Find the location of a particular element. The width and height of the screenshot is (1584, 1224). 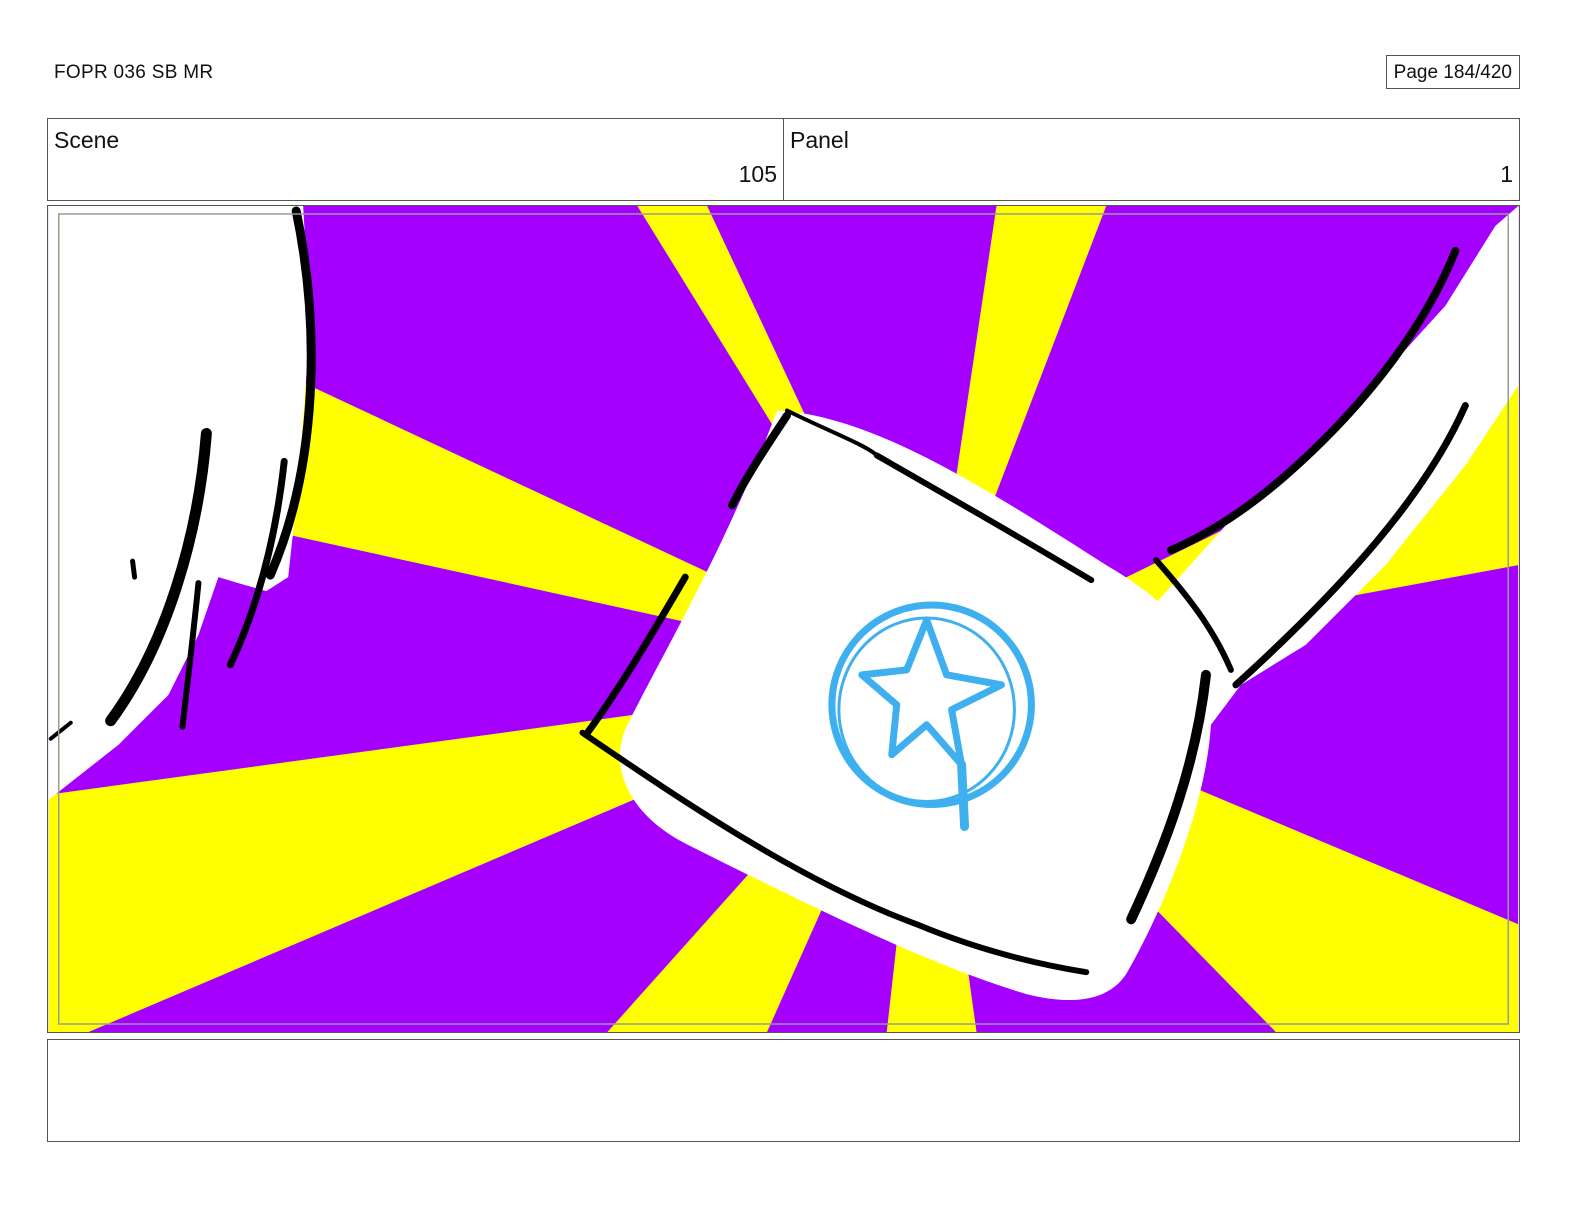

scene-label: Scene is located at coordinates (87, 140).